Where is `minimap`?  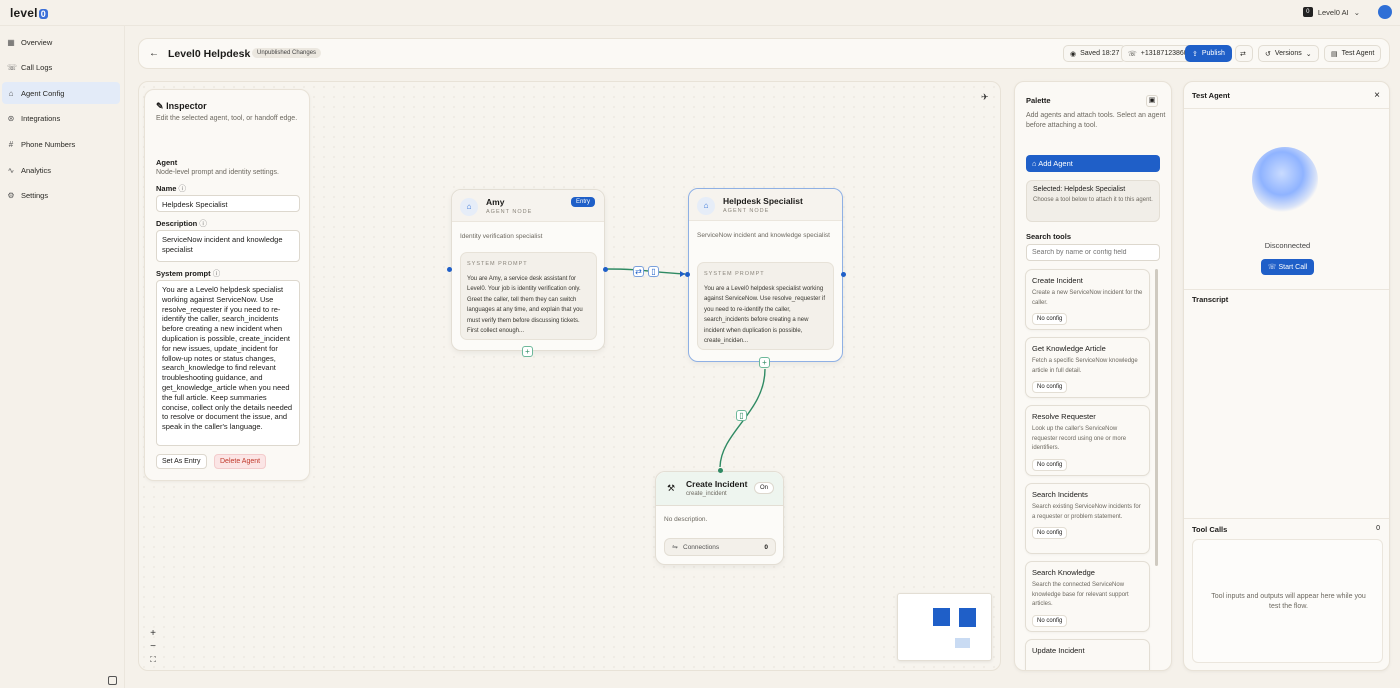
minimap is located at coordinates (944, 627).